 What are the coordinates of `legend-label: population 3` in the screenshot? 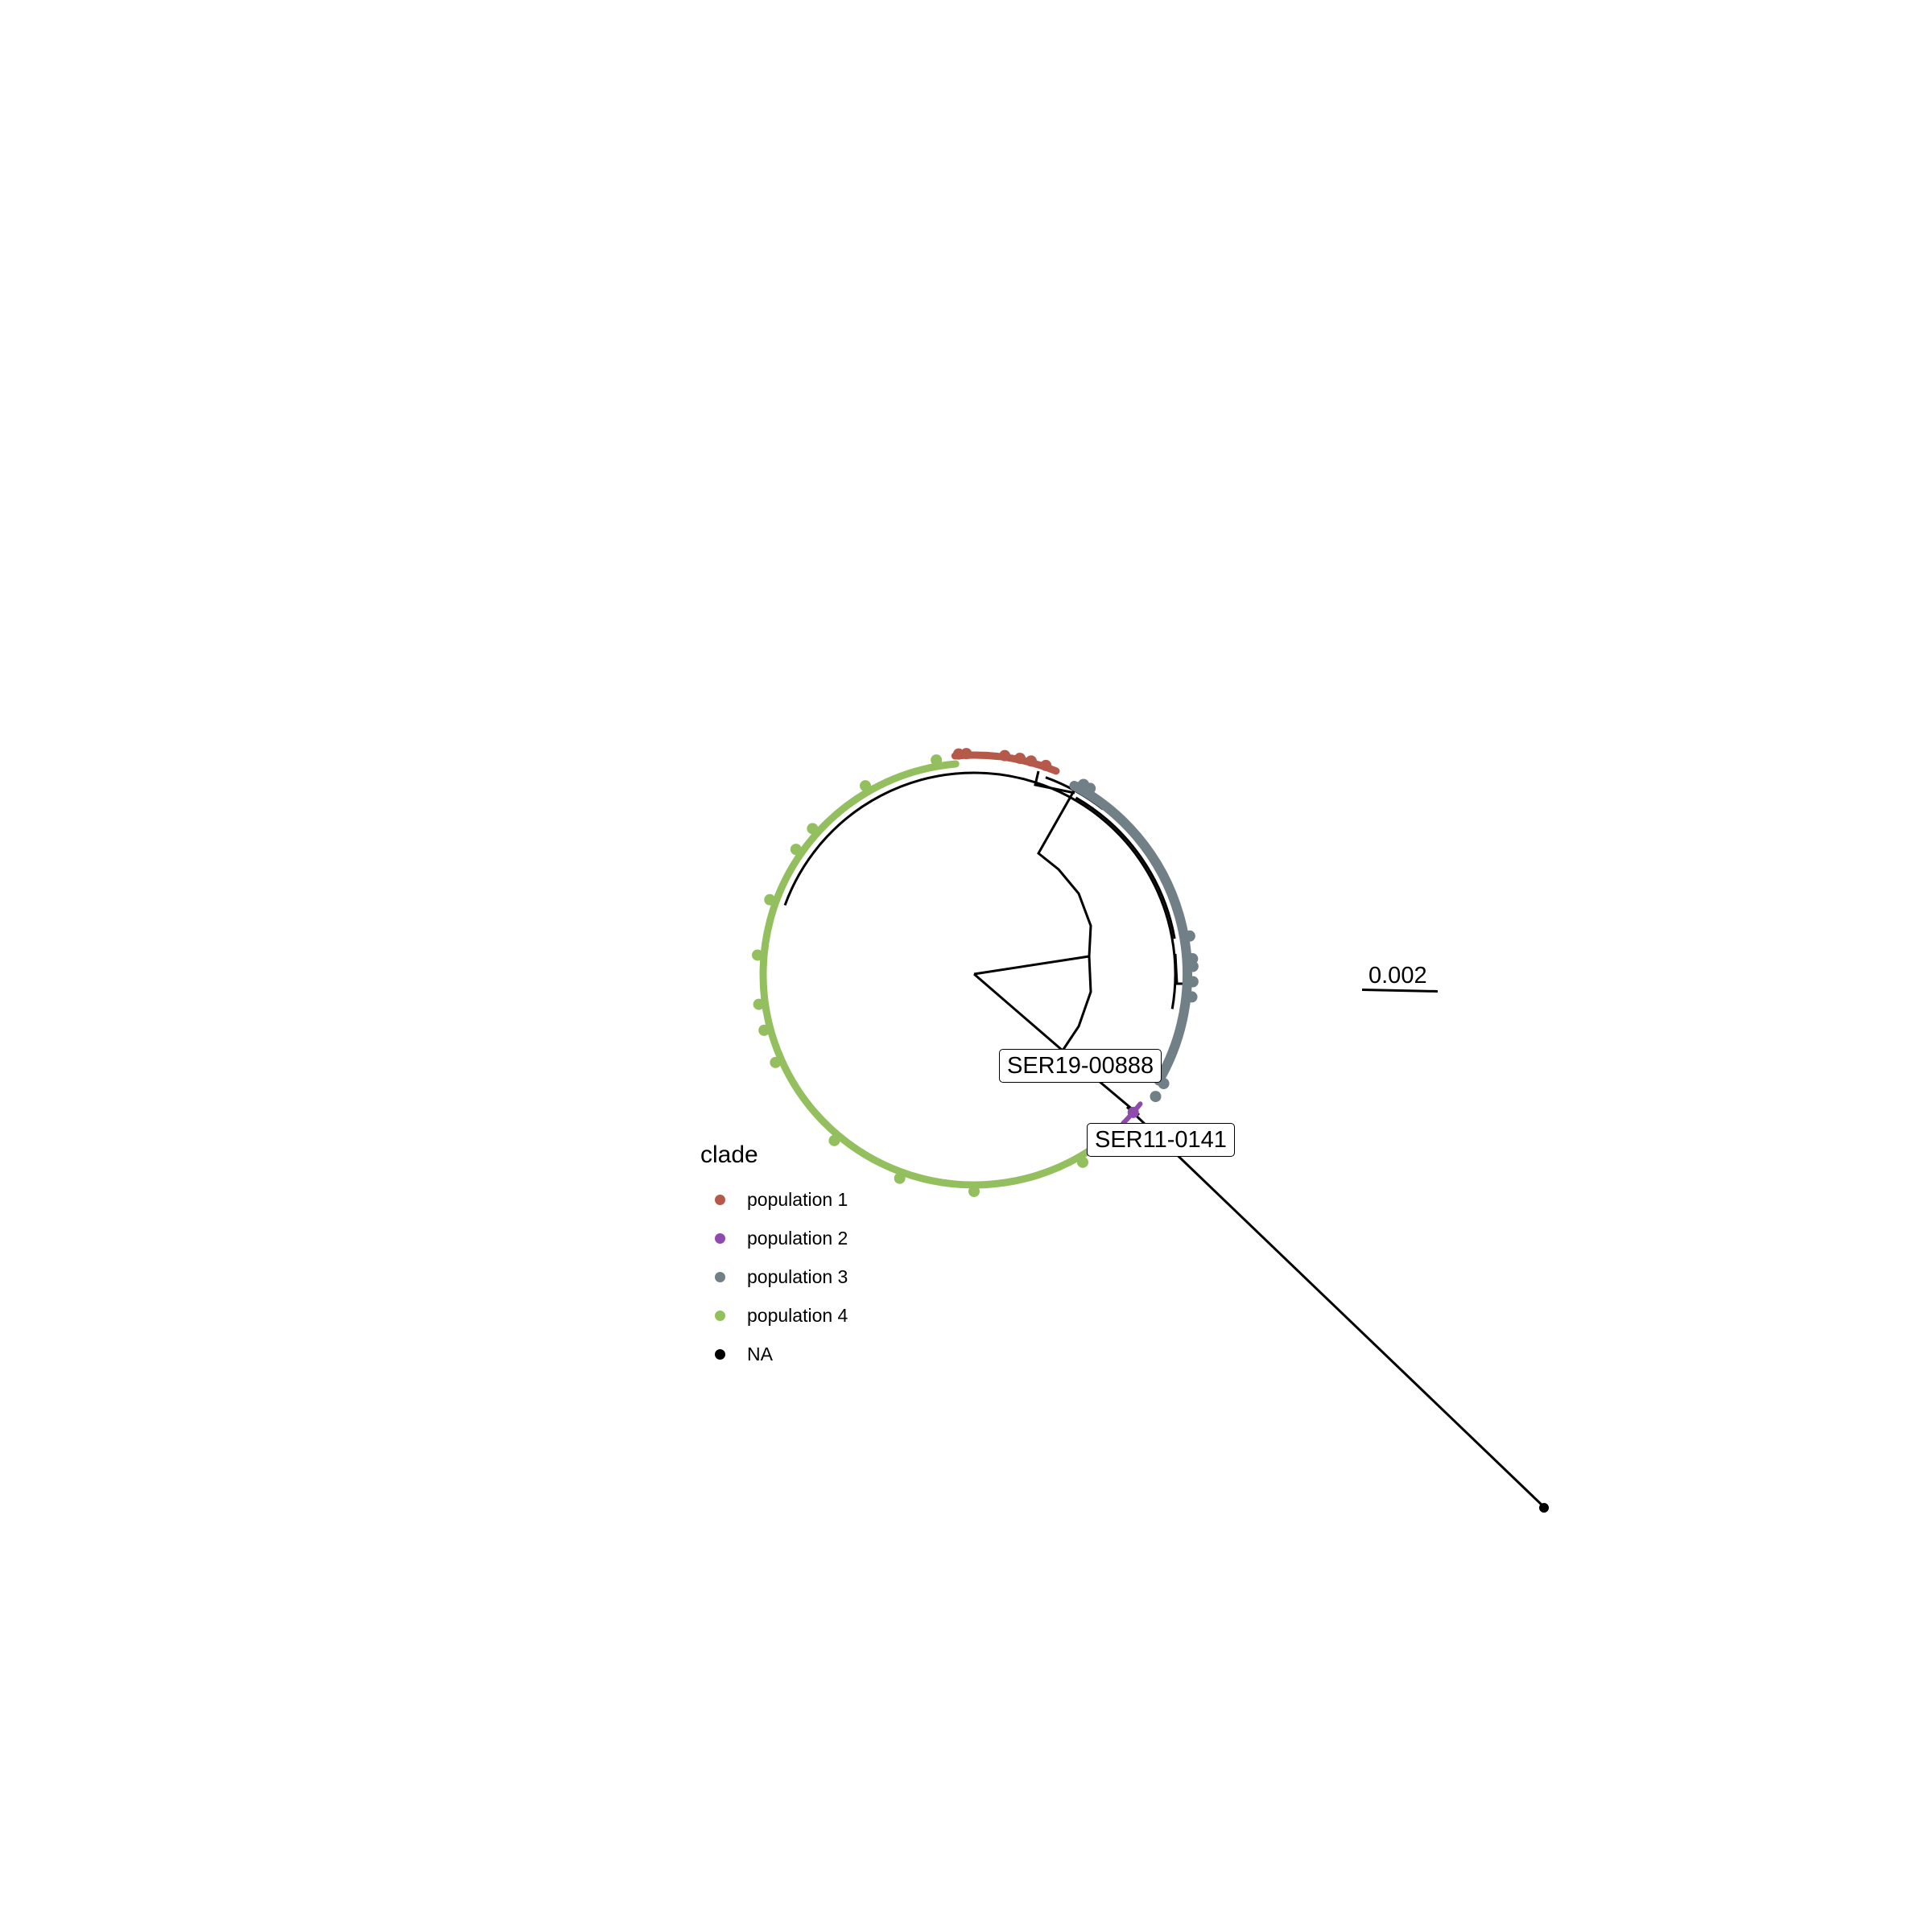 It's located at (797, 1276).